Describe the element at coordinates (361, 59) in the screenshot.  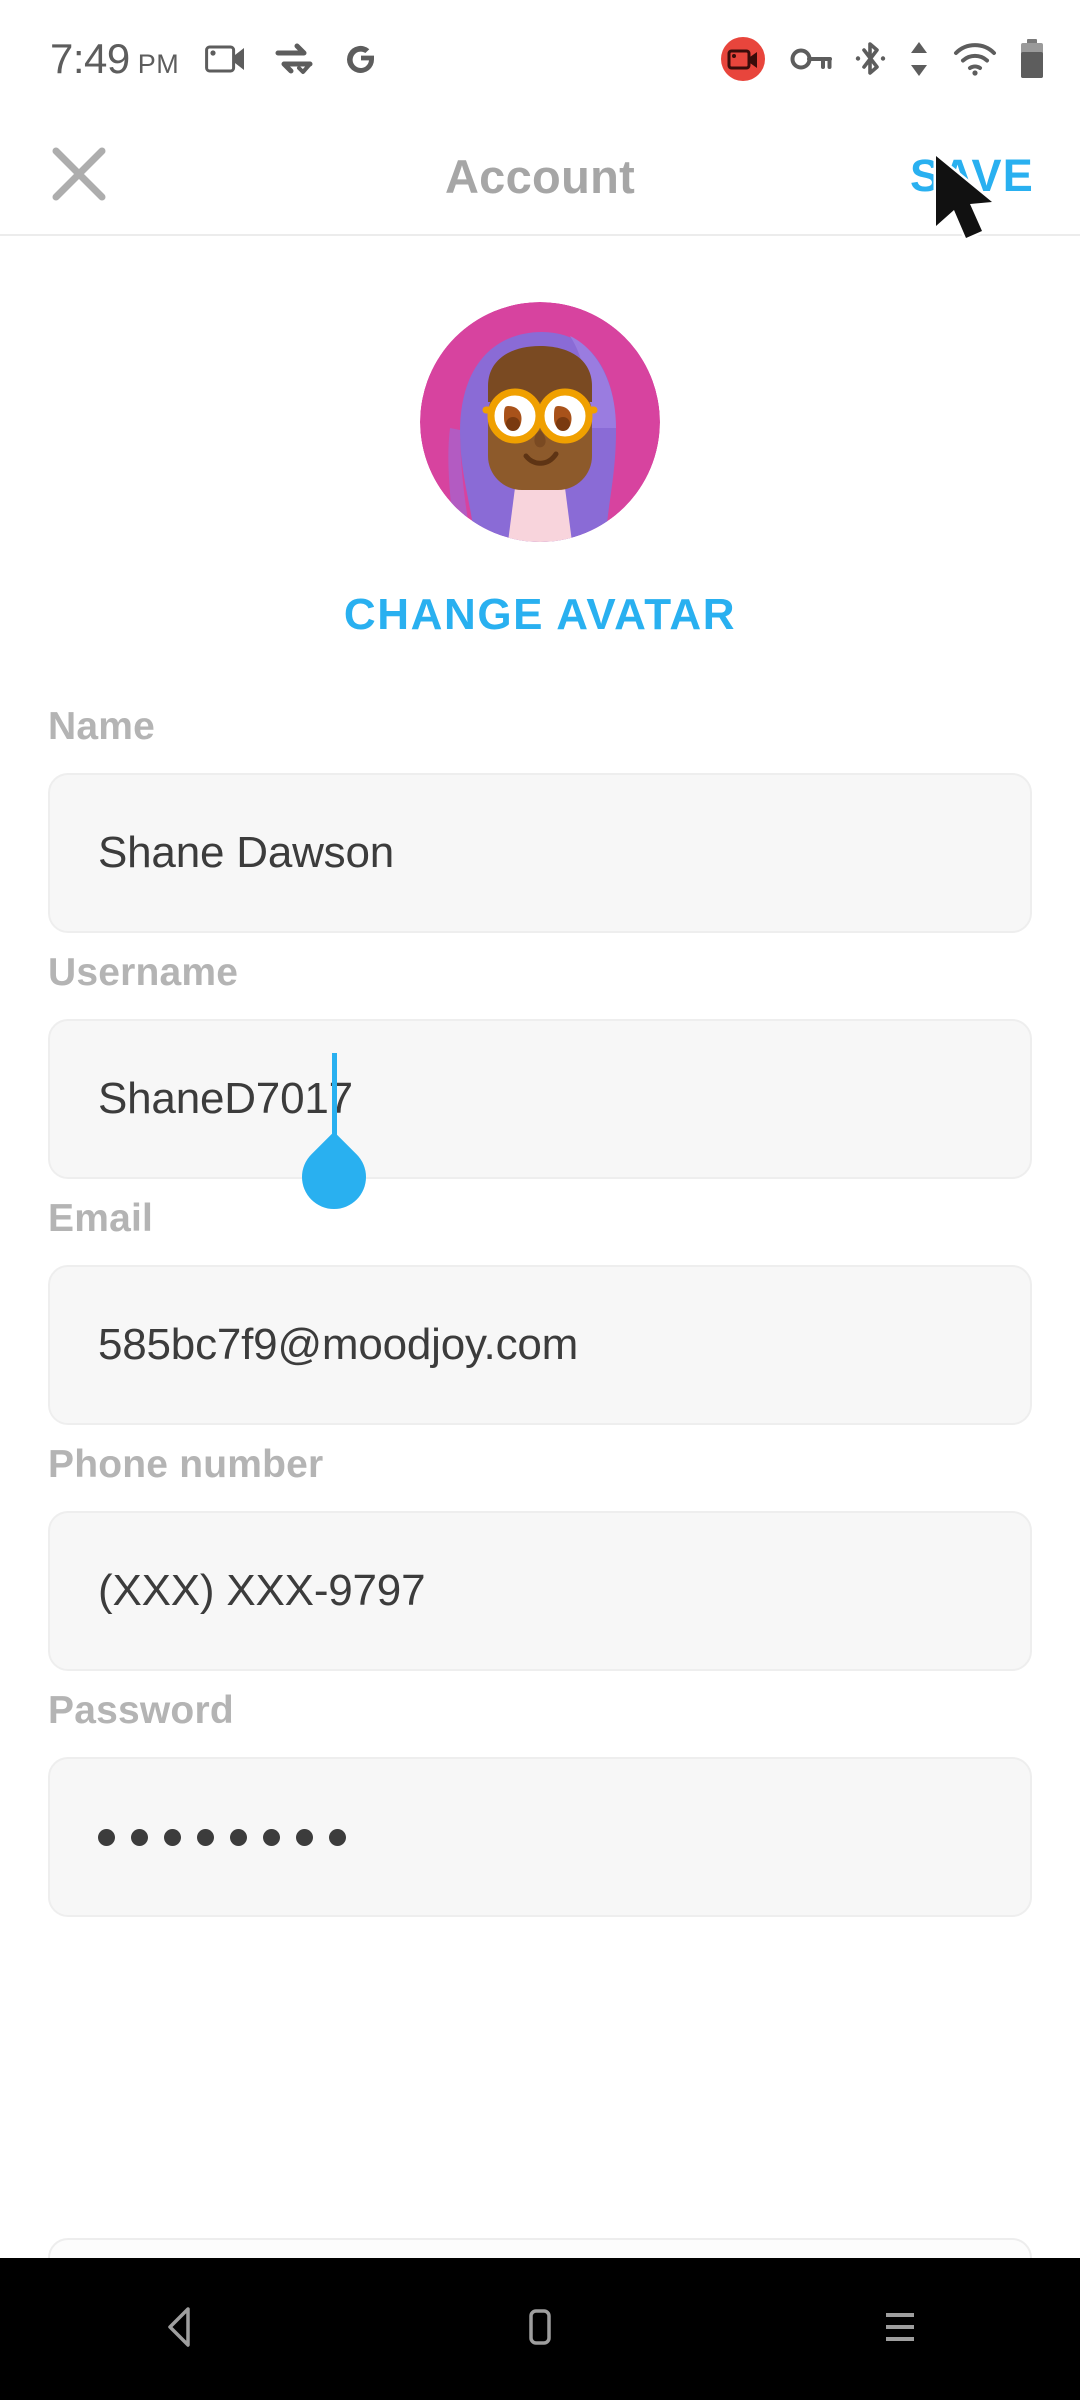
I see `google-g-icon` at that location.